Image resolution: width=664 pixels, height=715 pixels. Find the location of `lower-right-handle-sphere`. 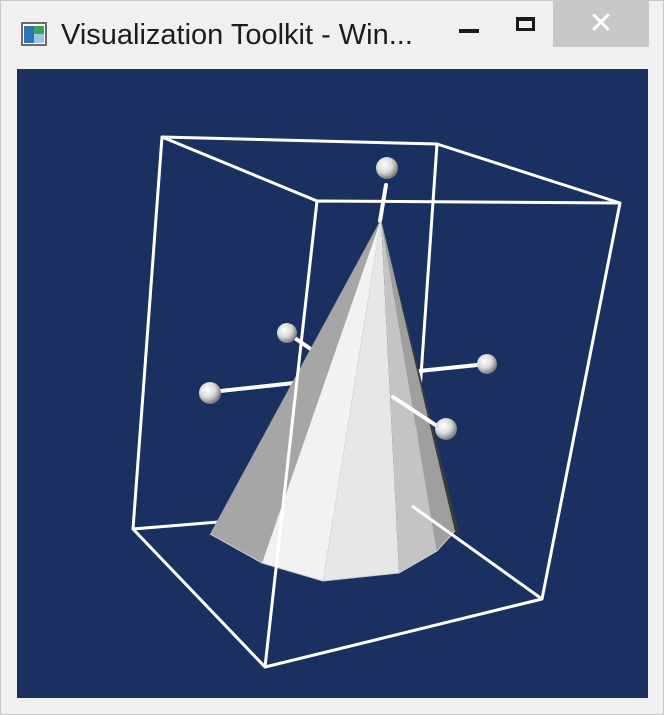

lower-right-handle-sphere is located at coordinates (446, 429).